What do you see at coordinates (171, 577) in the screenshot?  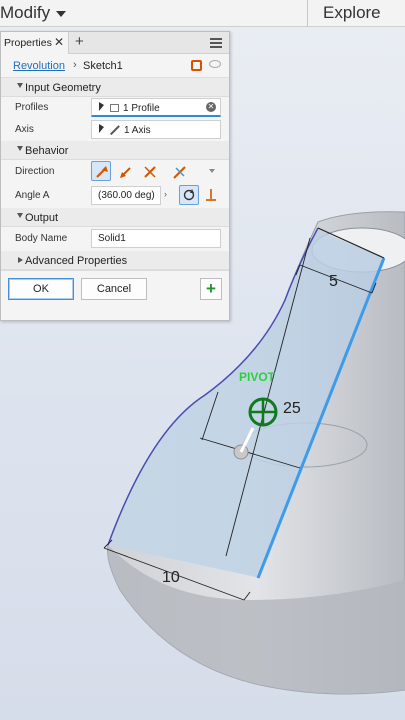 I see `dimension-bottom: 10` at bounding box center [171, 577].